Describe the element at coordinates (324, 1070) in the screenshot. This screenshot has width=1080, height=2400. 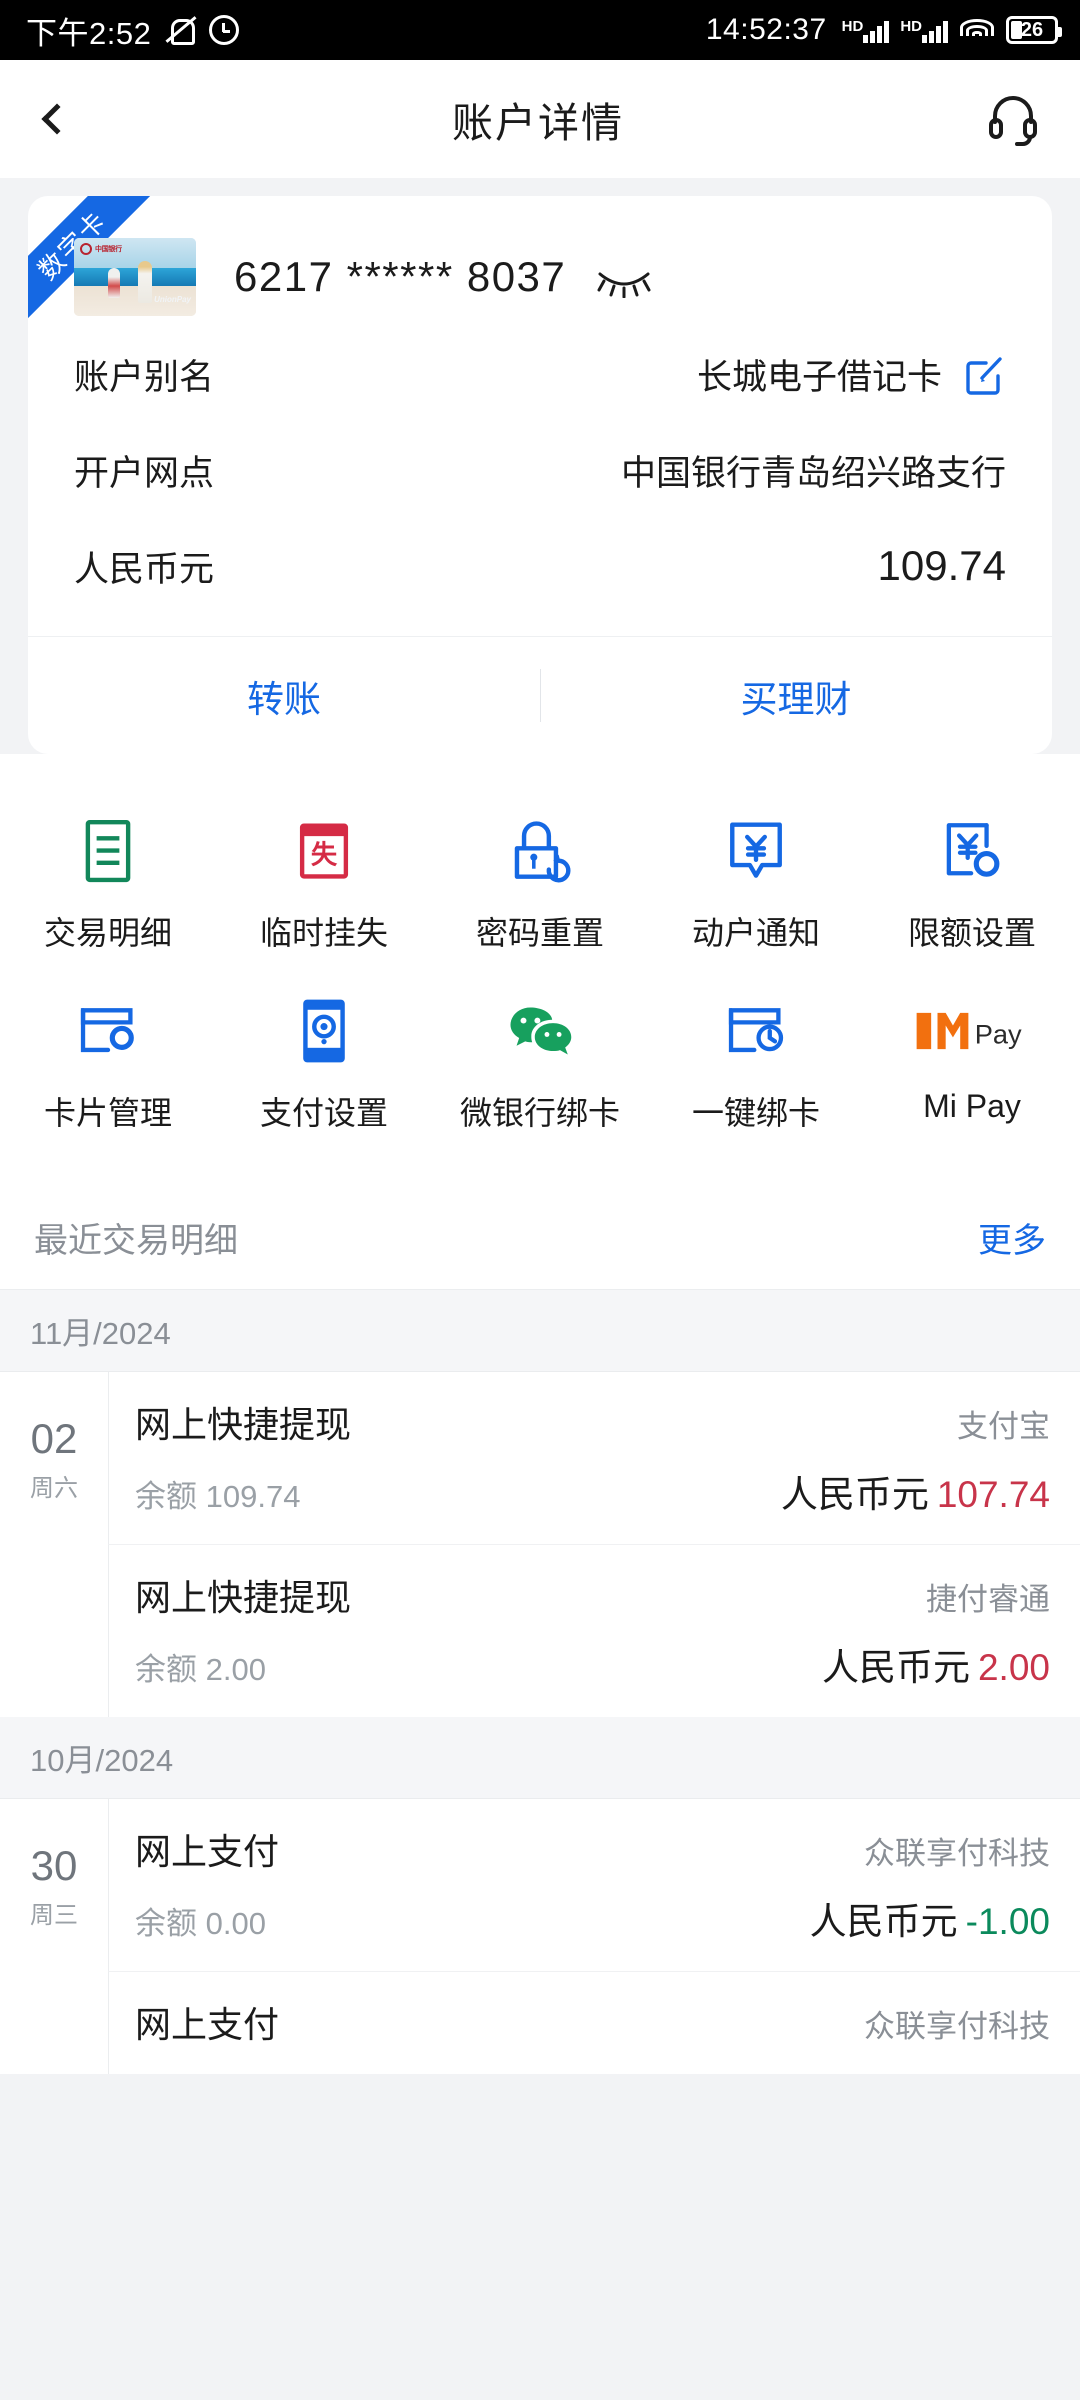
I see `function-payment-settings: 支付设置` at that location.